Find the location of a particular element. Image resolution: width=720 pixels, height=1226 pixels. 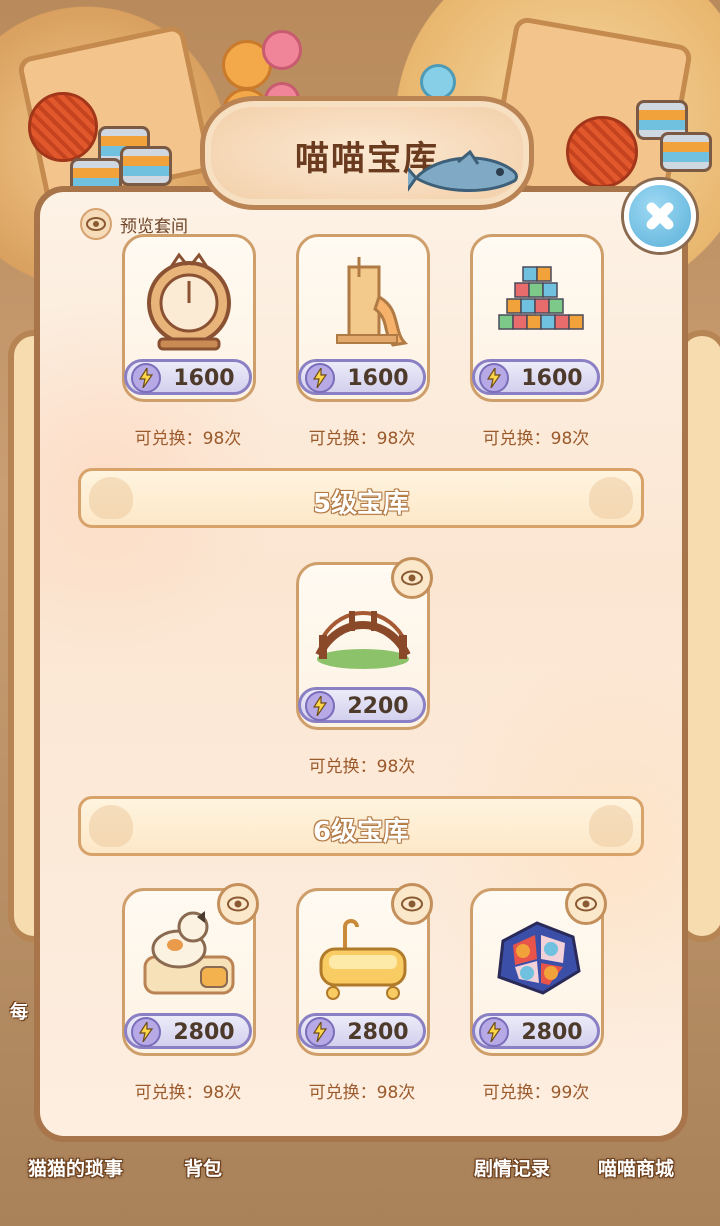

fish-icon is located at coordinates (463, 171).